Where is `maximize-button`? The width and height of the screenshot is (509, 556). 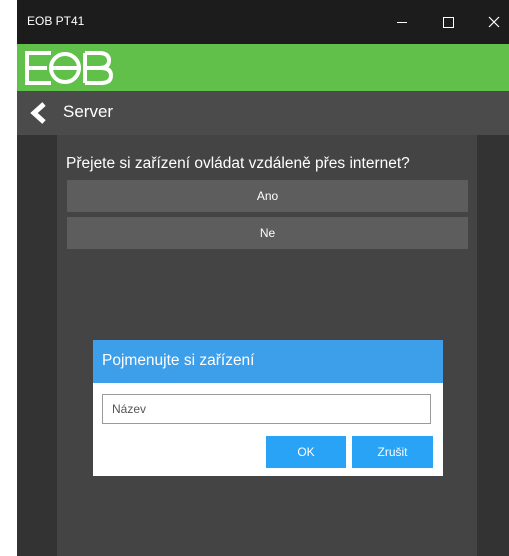 maximize-button is located at coordinates (448, 22).